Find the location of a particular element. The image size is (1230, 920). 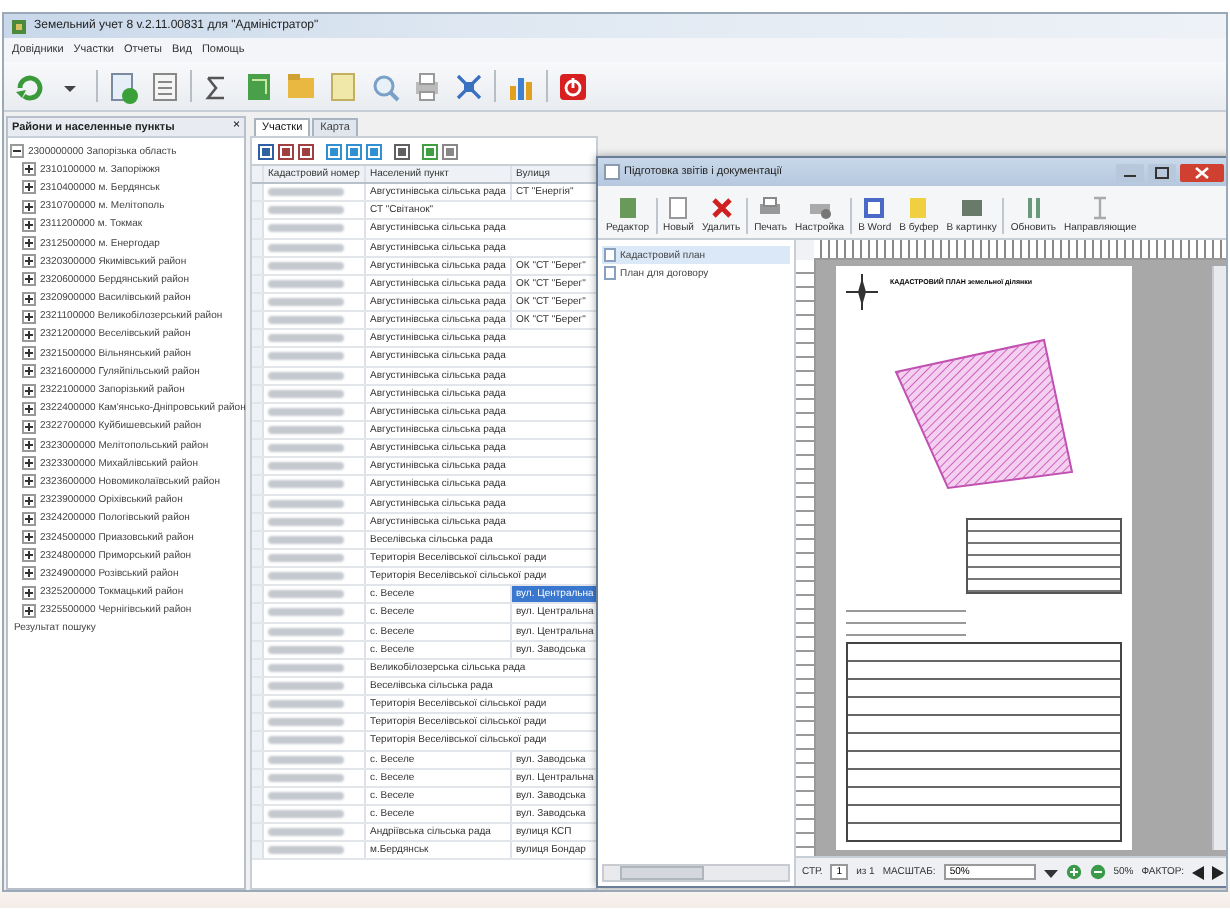

next-icon is located at coordinates (1218, 872).